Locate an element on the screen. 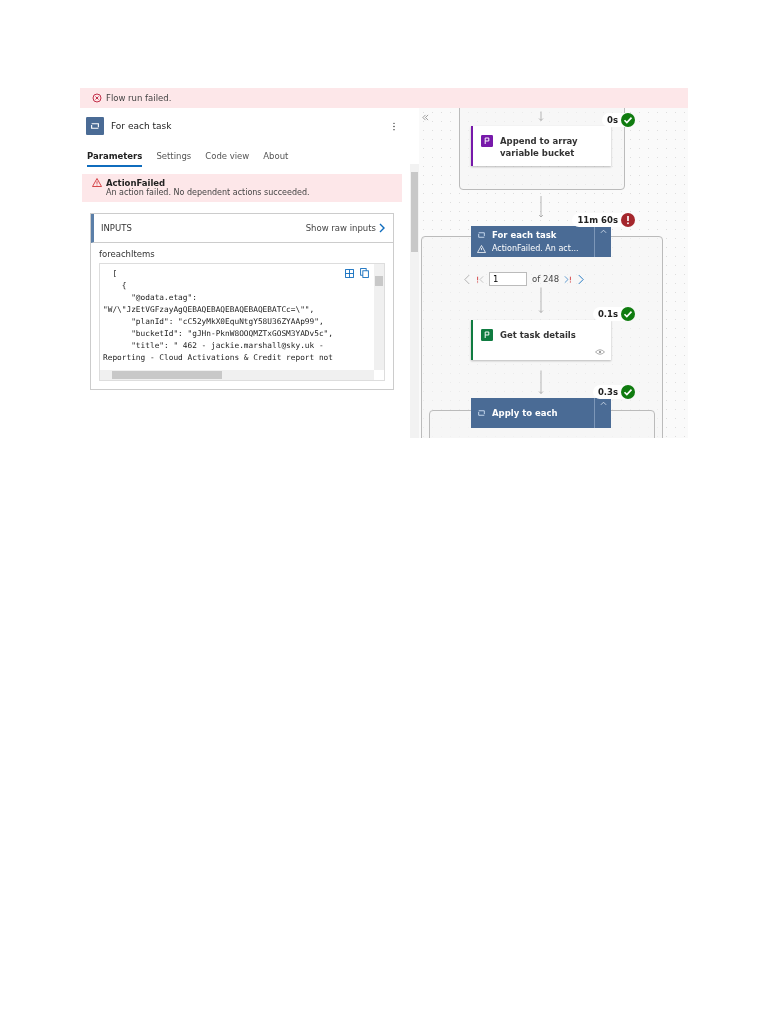 The width and height of the screenshot is (768, 1024). tab: Settings is located at coordinates (174, 159).